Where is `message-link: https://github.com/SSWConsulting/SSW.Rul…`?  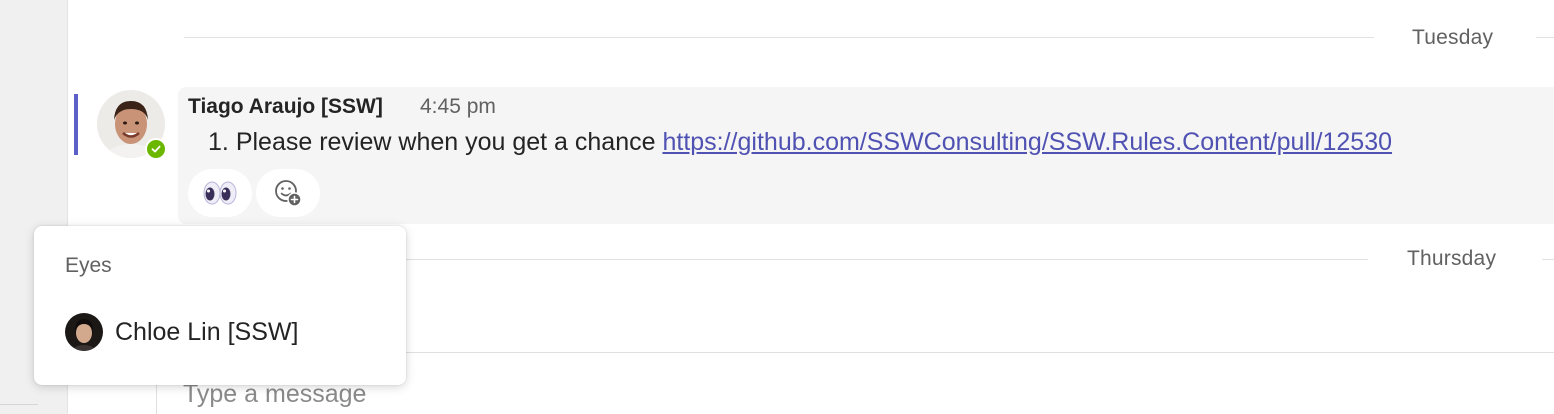
message-link: https://github.com/SSWConsulting/SSW.Rul… is located at coordinates (1027, 142).